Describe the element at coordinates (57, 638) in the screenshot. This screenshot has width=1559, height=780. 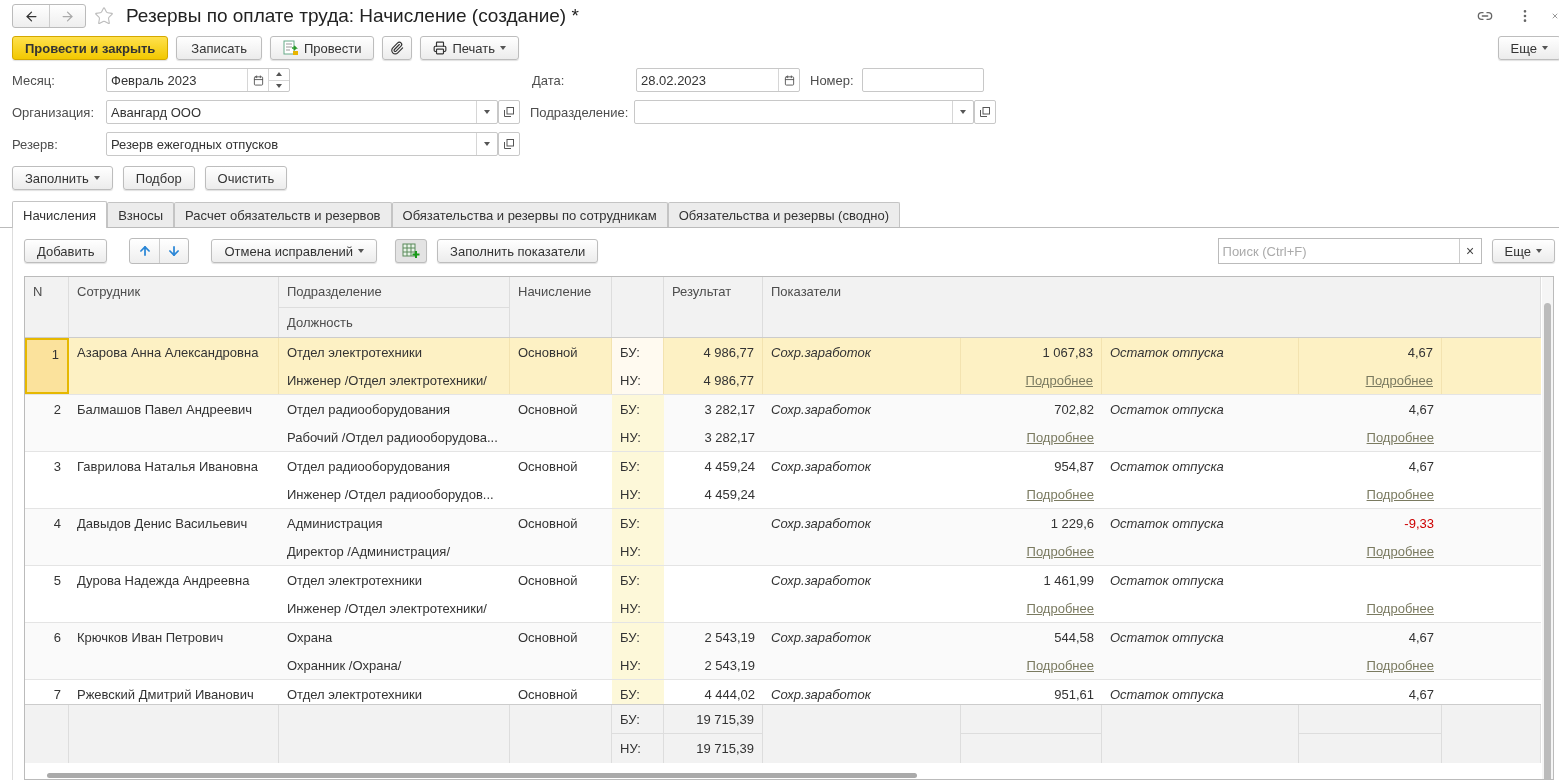
I see `table-cell-text: 6` at that location.